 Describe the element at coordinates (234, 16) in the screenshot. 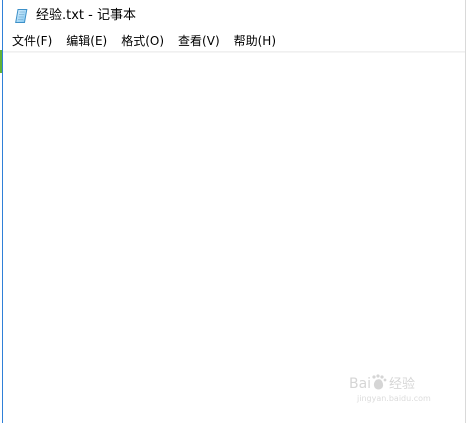

I see `title-bar: 经验.txt - 记事本` at that location.